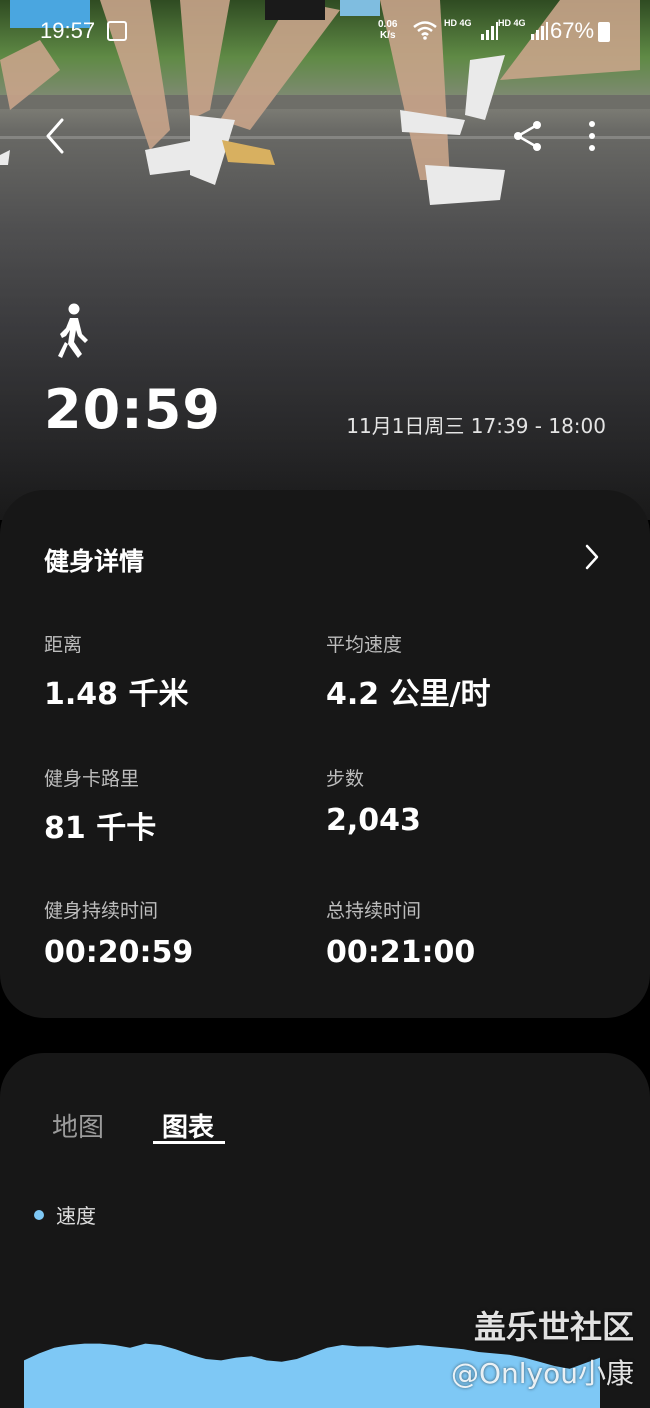  I want to click on metric-steps: 步数 2,043, so click(373, 801).